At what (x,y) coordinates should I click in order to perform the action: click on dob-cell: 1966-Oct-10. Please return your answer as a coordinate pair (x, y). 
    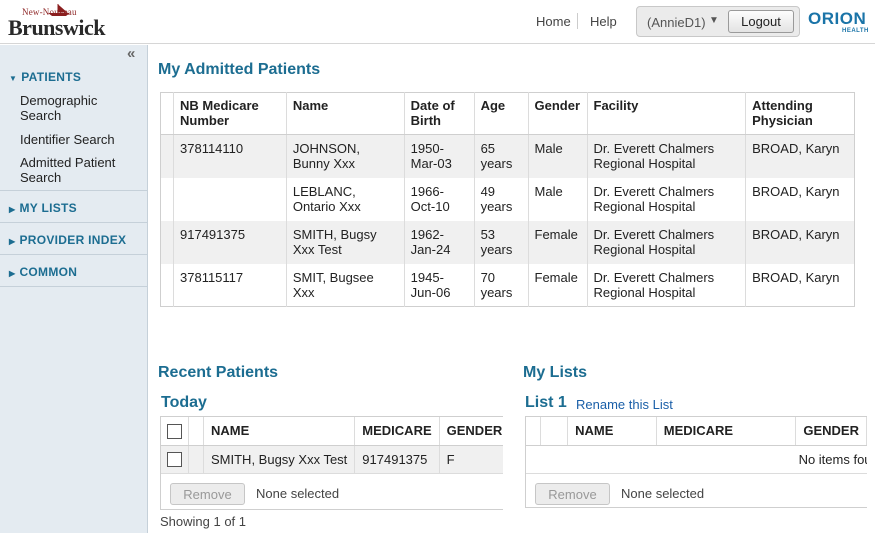
    Looking at the image, I should click on (439, 199).